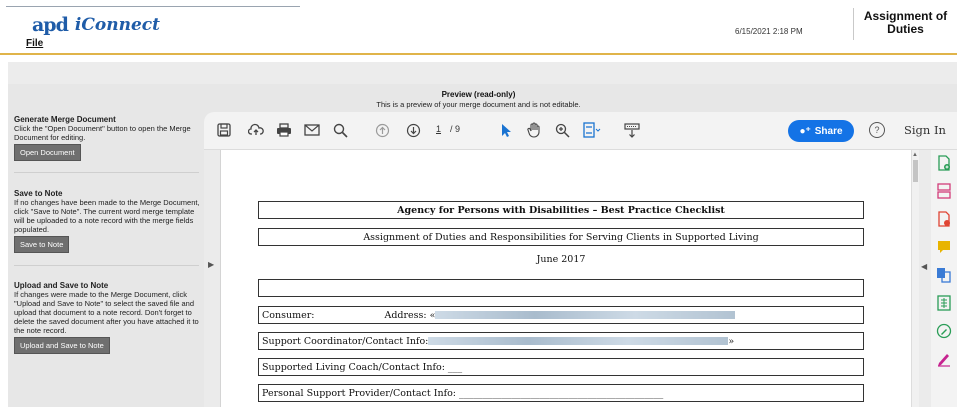  Describe the element at coordinates (944, 331) in the screenshot. I see `edit-pdf-icon` at that location.